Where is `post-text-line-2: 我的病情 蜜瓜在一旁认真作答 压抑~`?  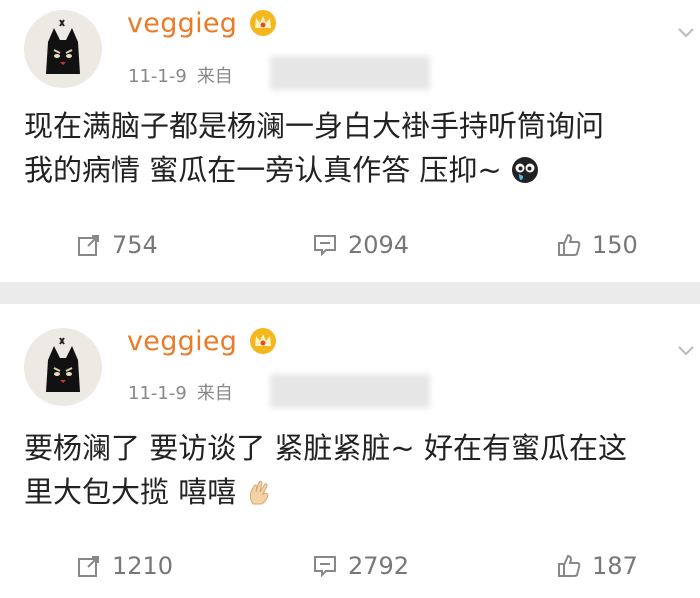
post-text-line-2: 我的病情 蜜瓜在一旁认真作答 压抑~ is located at coordinates (362, 170).